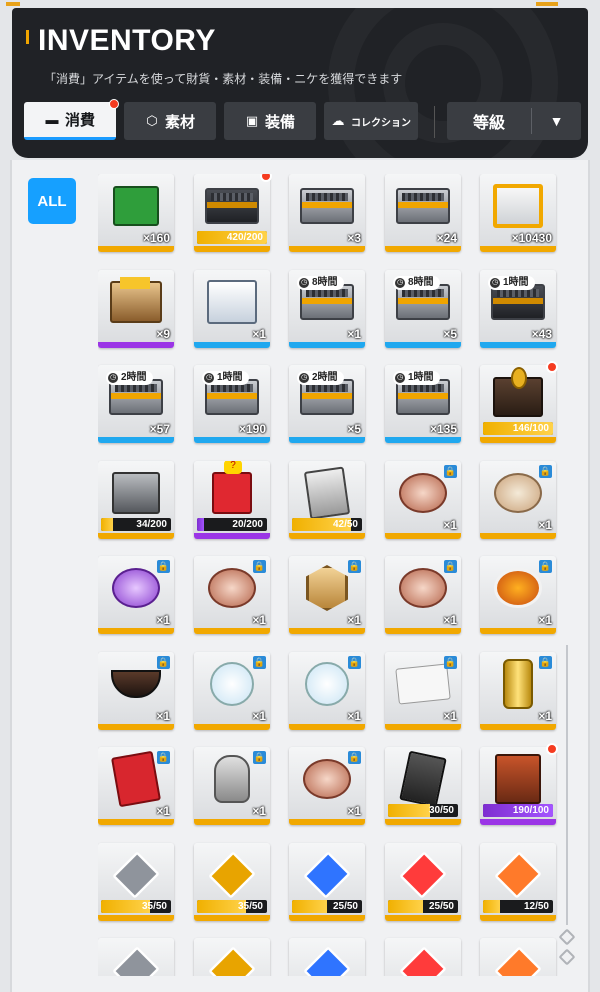  I want to click on item-cake-15: 🔒 ×1, so click(423, 595).